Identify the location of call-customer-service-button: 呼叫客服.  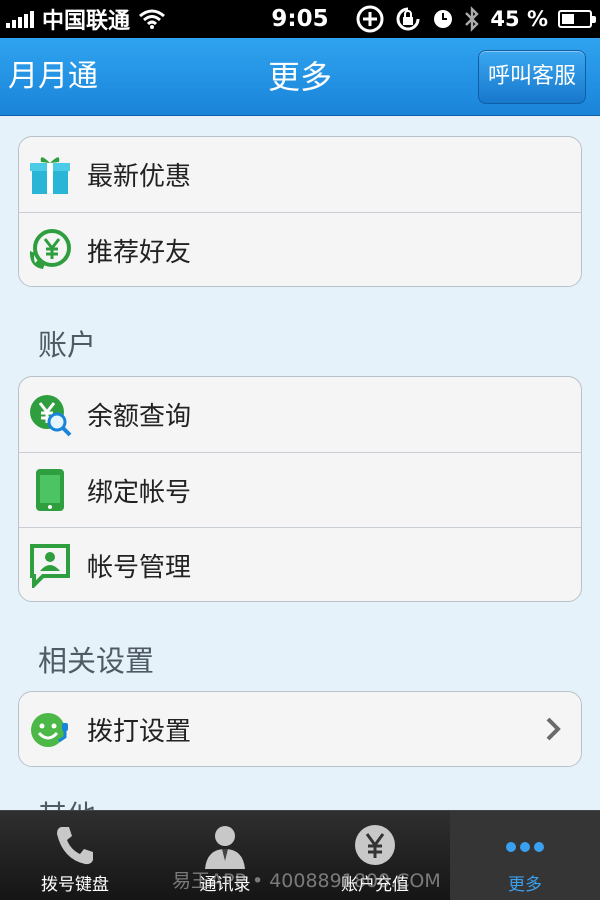
(532, 77).